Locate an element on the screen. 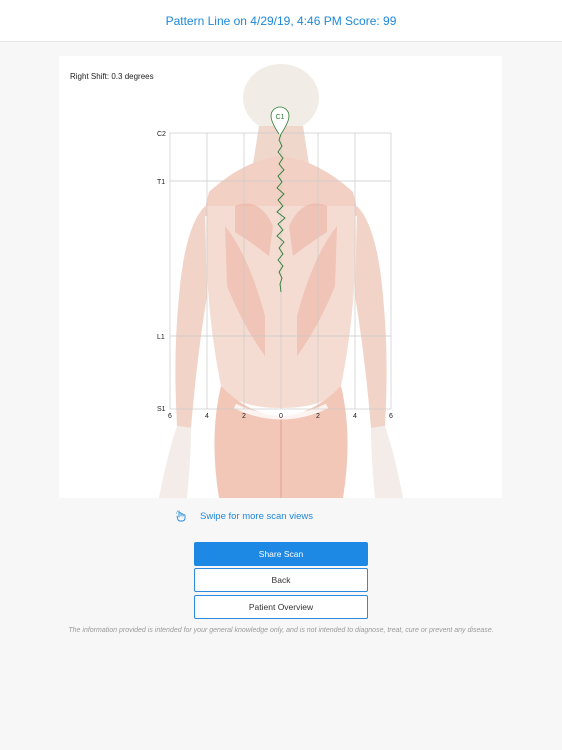 This screenshot has width=562, height=750. vertebra-label-t1: T1 is located at coordinates (161, 182).